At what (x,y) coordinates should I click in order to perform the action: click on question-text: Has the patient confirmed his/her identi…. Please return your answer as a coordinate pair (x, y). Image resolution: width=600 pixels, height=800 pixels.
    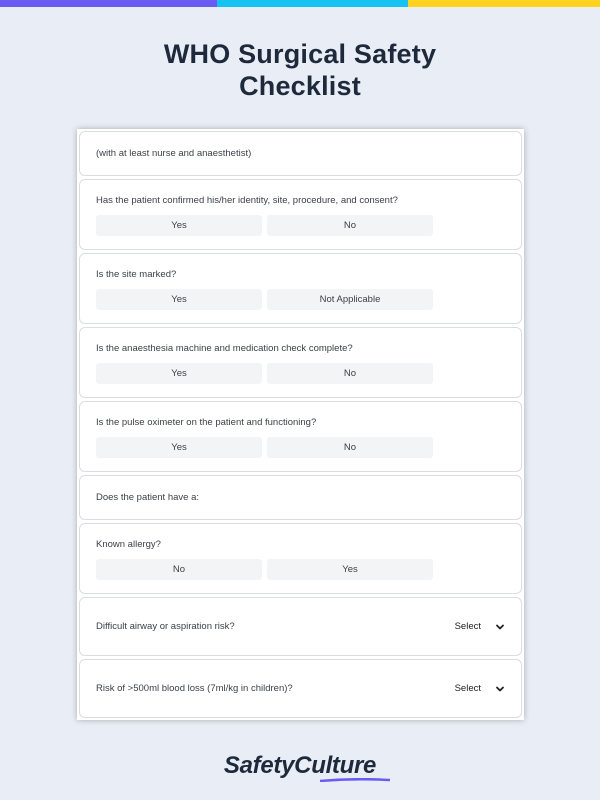
    Looking at the image, I should click on (247, 200).